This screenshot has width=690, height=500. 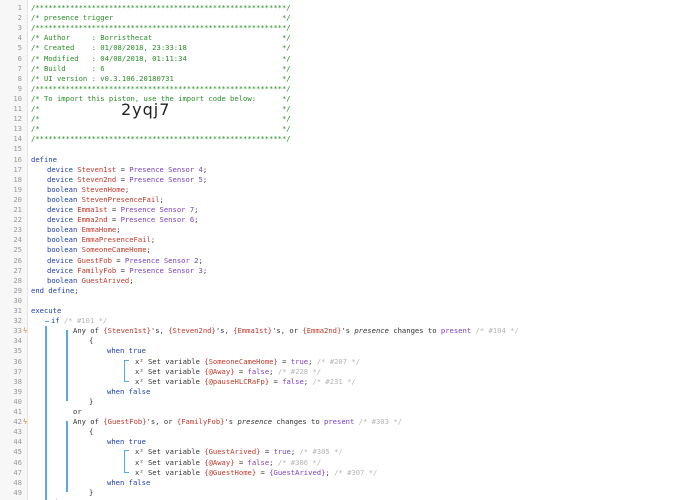 What do you see at coordinates (17, 391) in the screenshot?
I see `line-number: 39` at bounding box center [17, 391].